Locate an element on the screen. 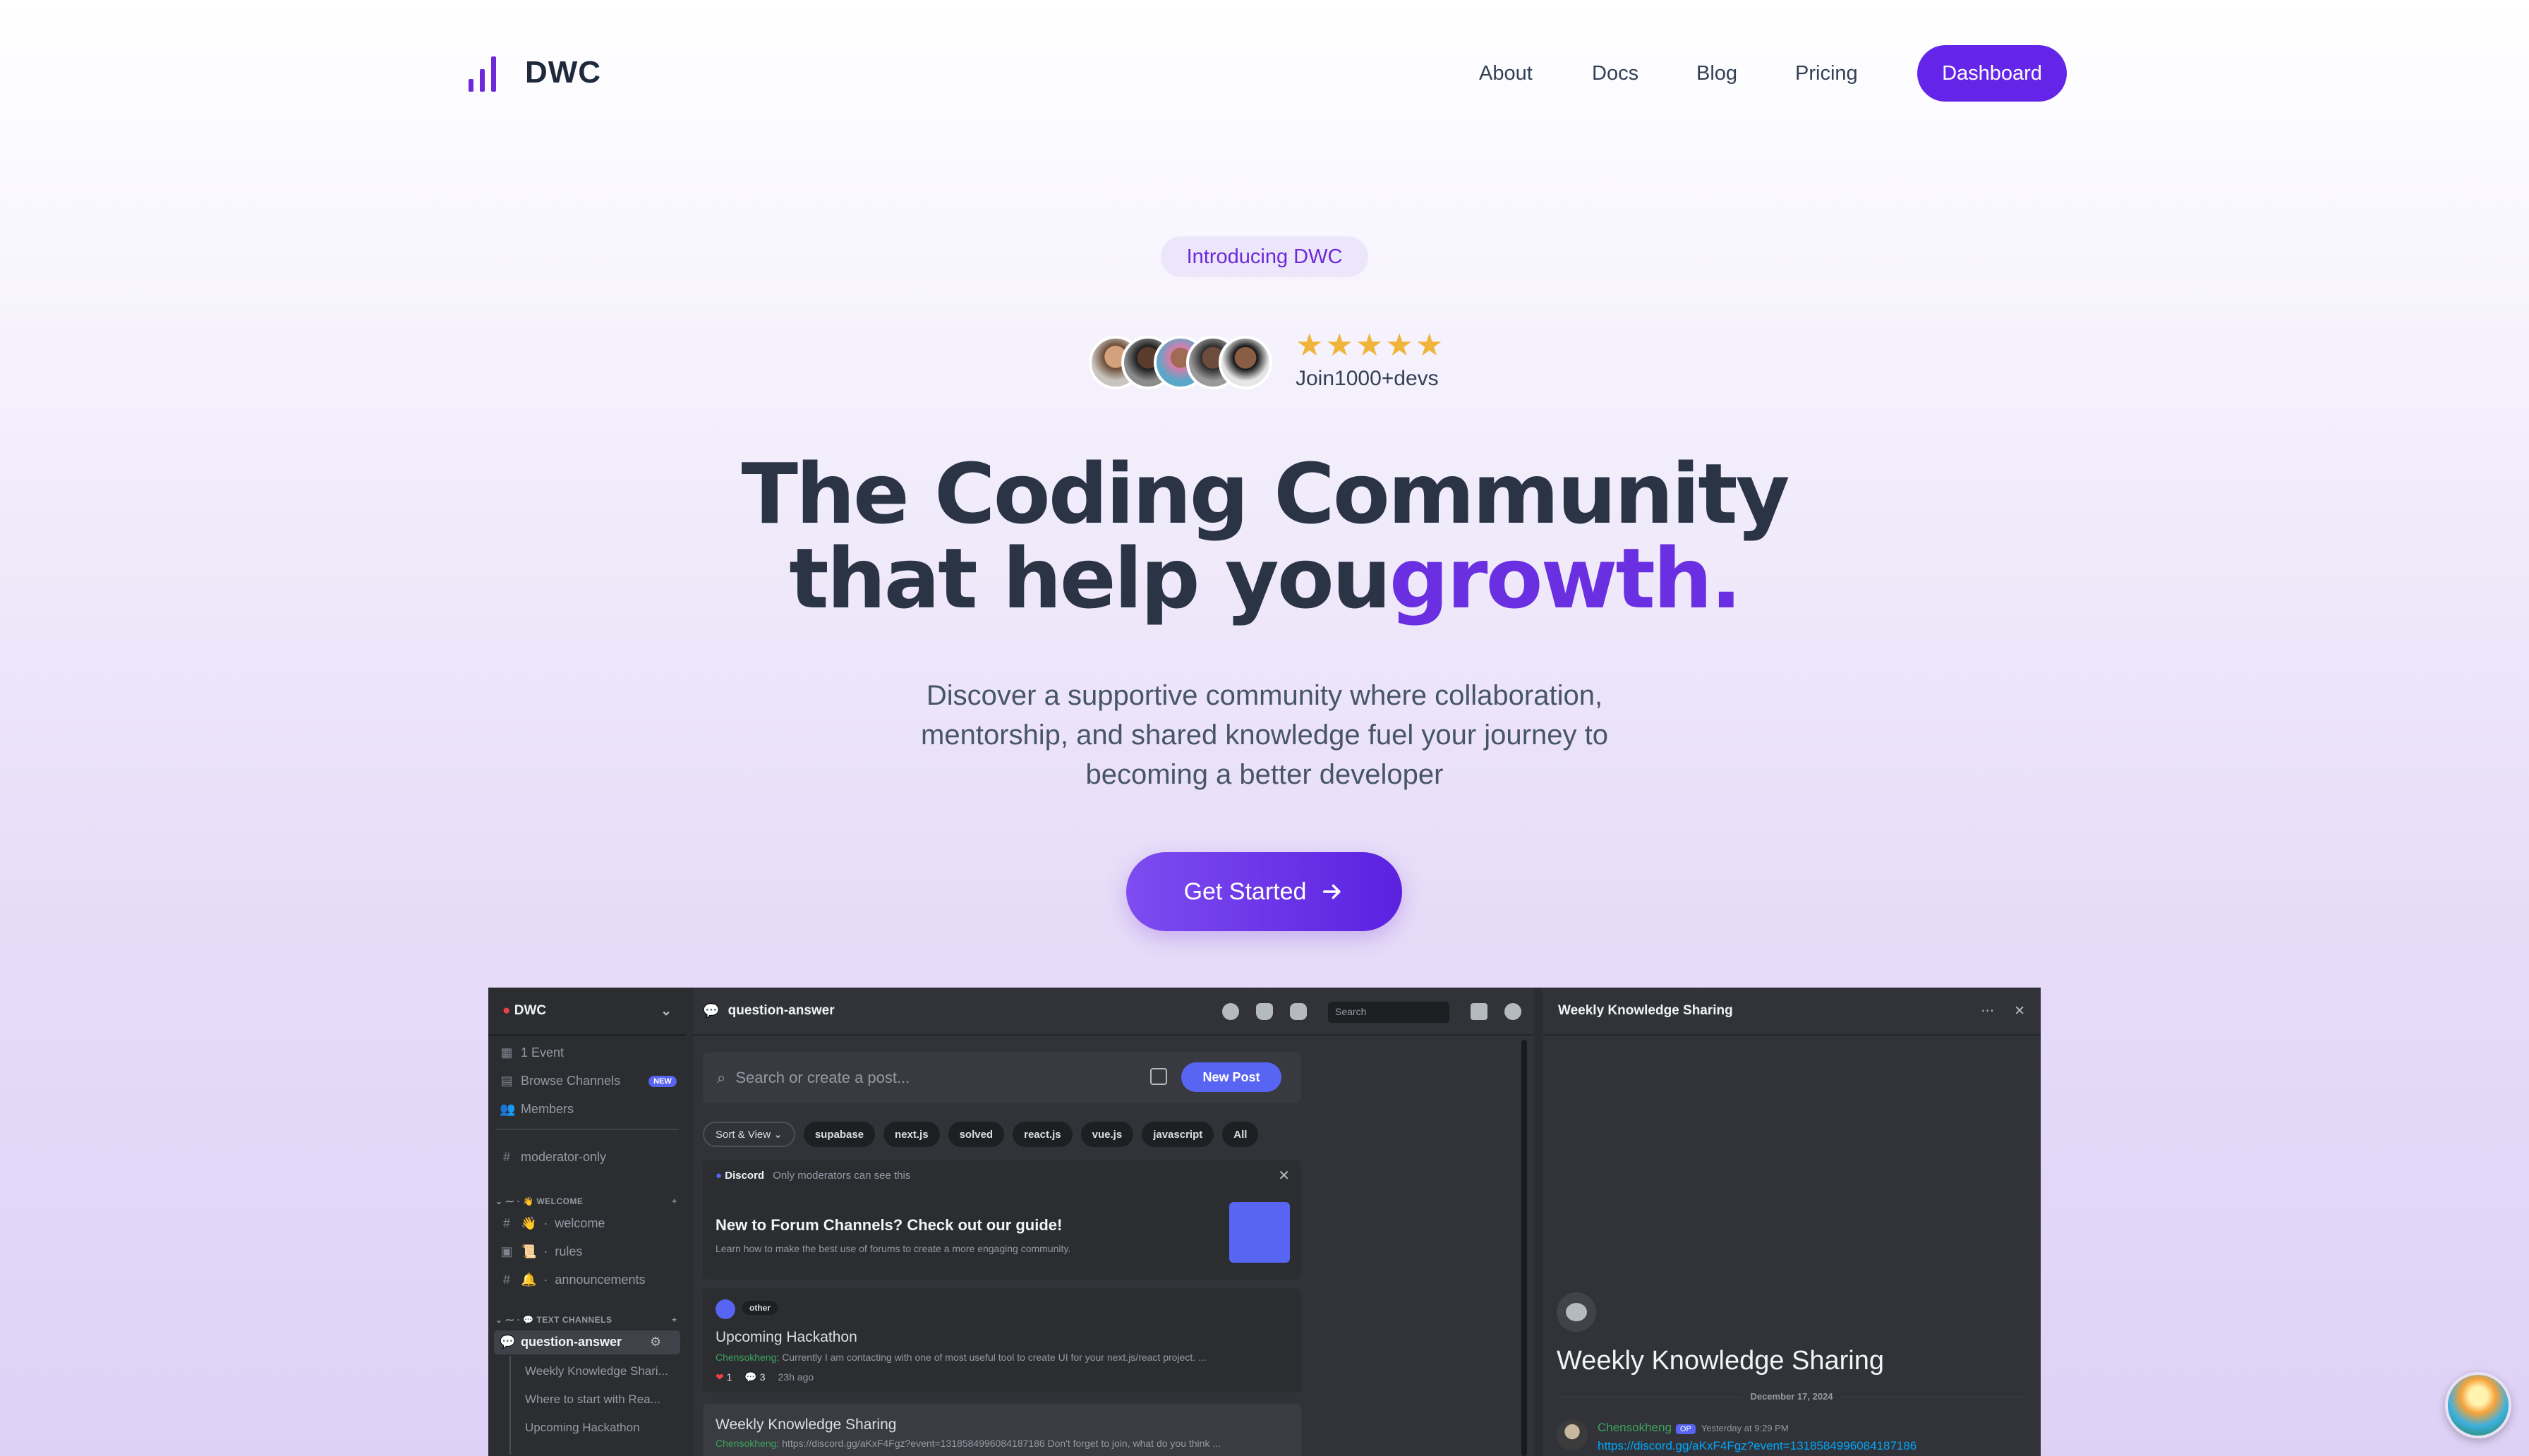  thread-icon is located at coordinates (1576, 1312).